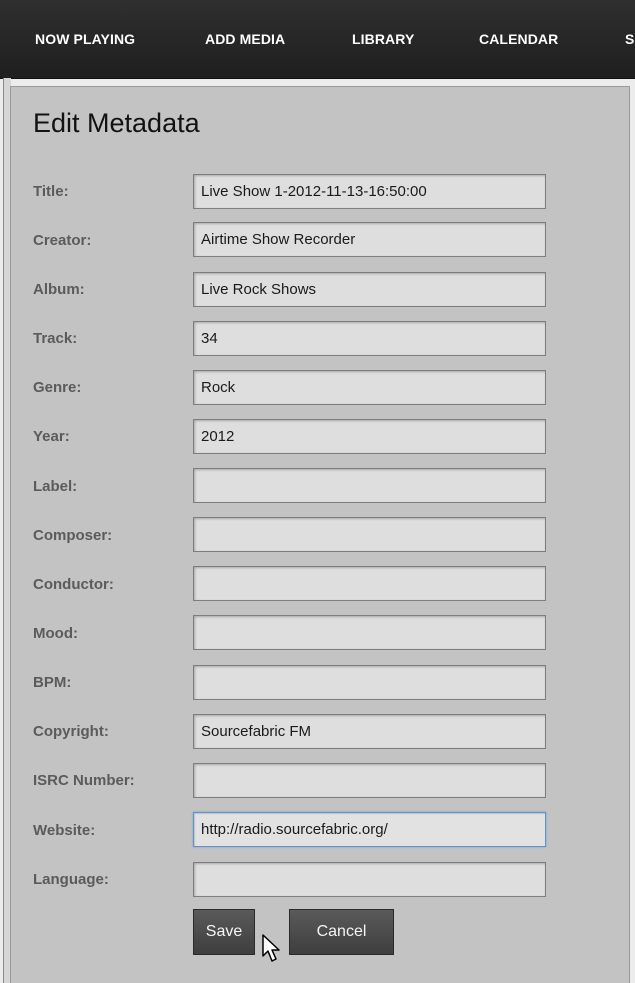  I want to click on mood-label: Mood:, so click(55, 633).